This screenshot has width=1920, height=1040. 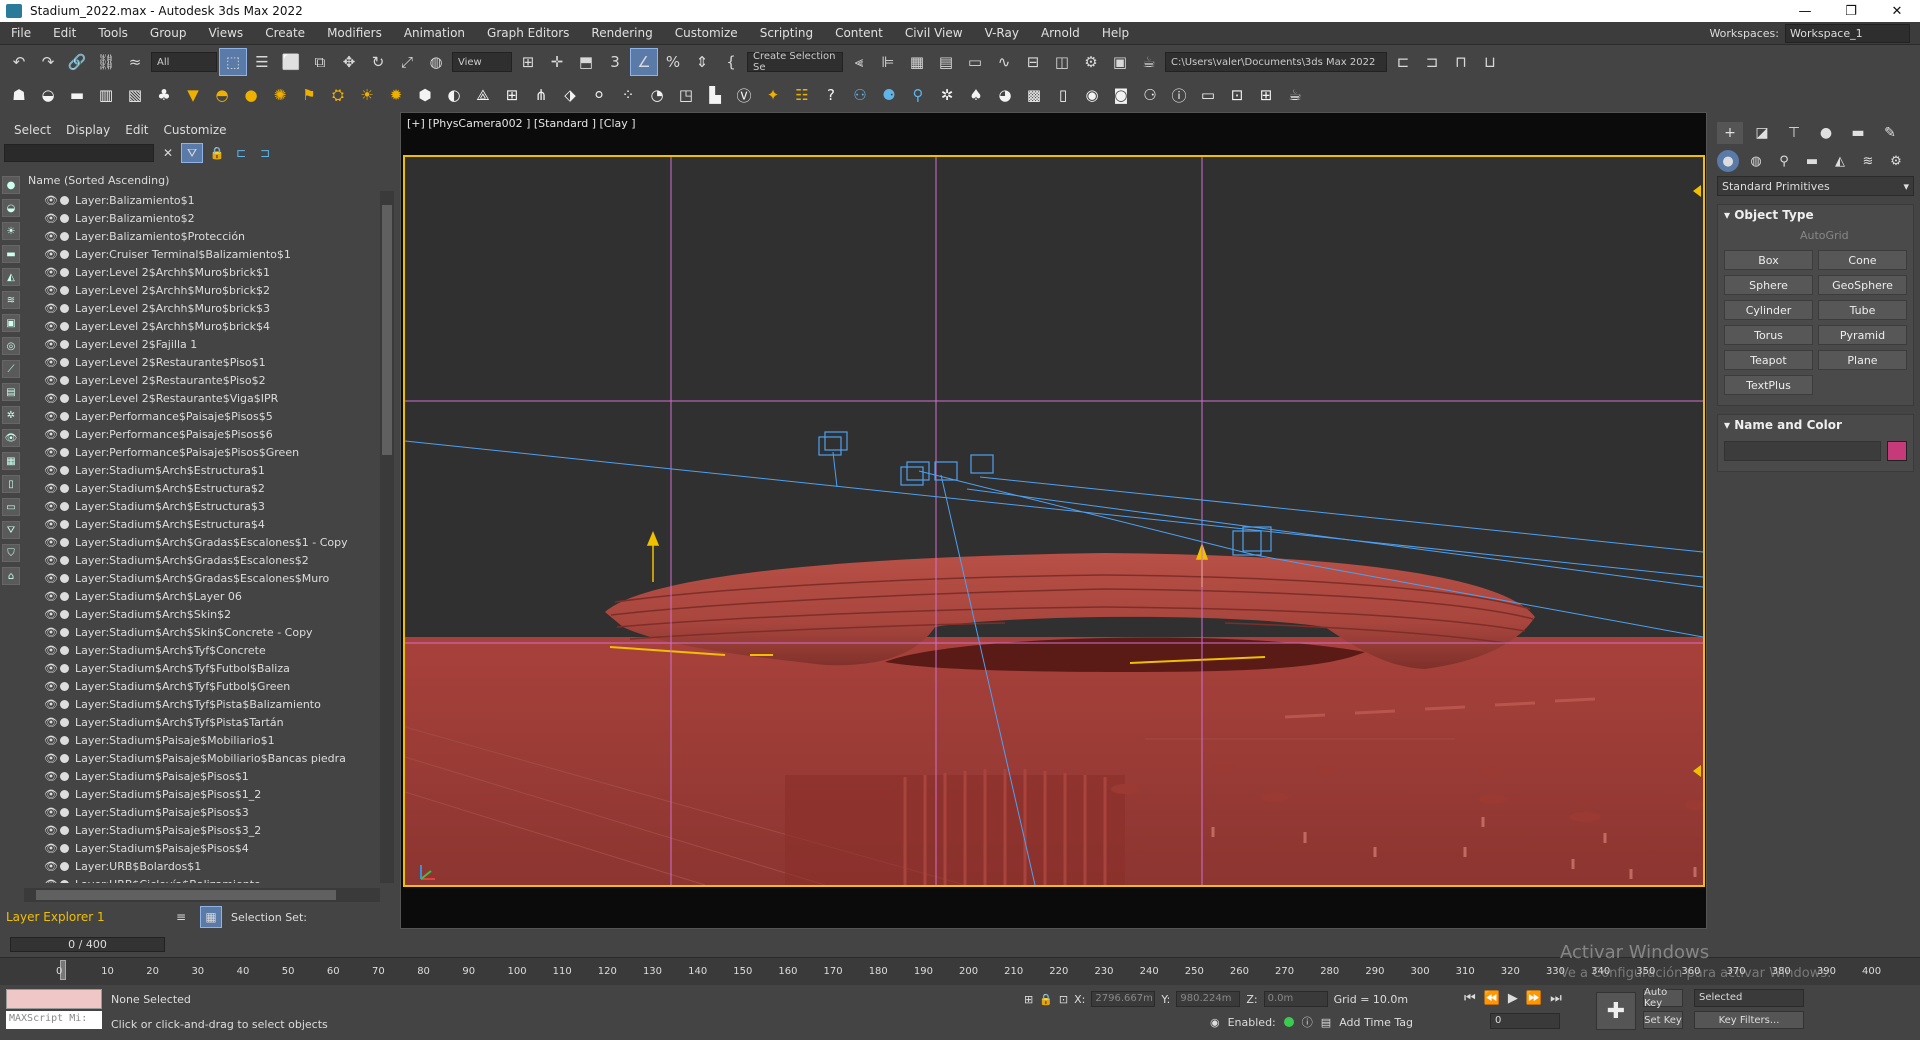 I want to click on layer-row: 👁 Layer:Level 2$Archh$Muro$brick$1, so click(x=201, y=272).